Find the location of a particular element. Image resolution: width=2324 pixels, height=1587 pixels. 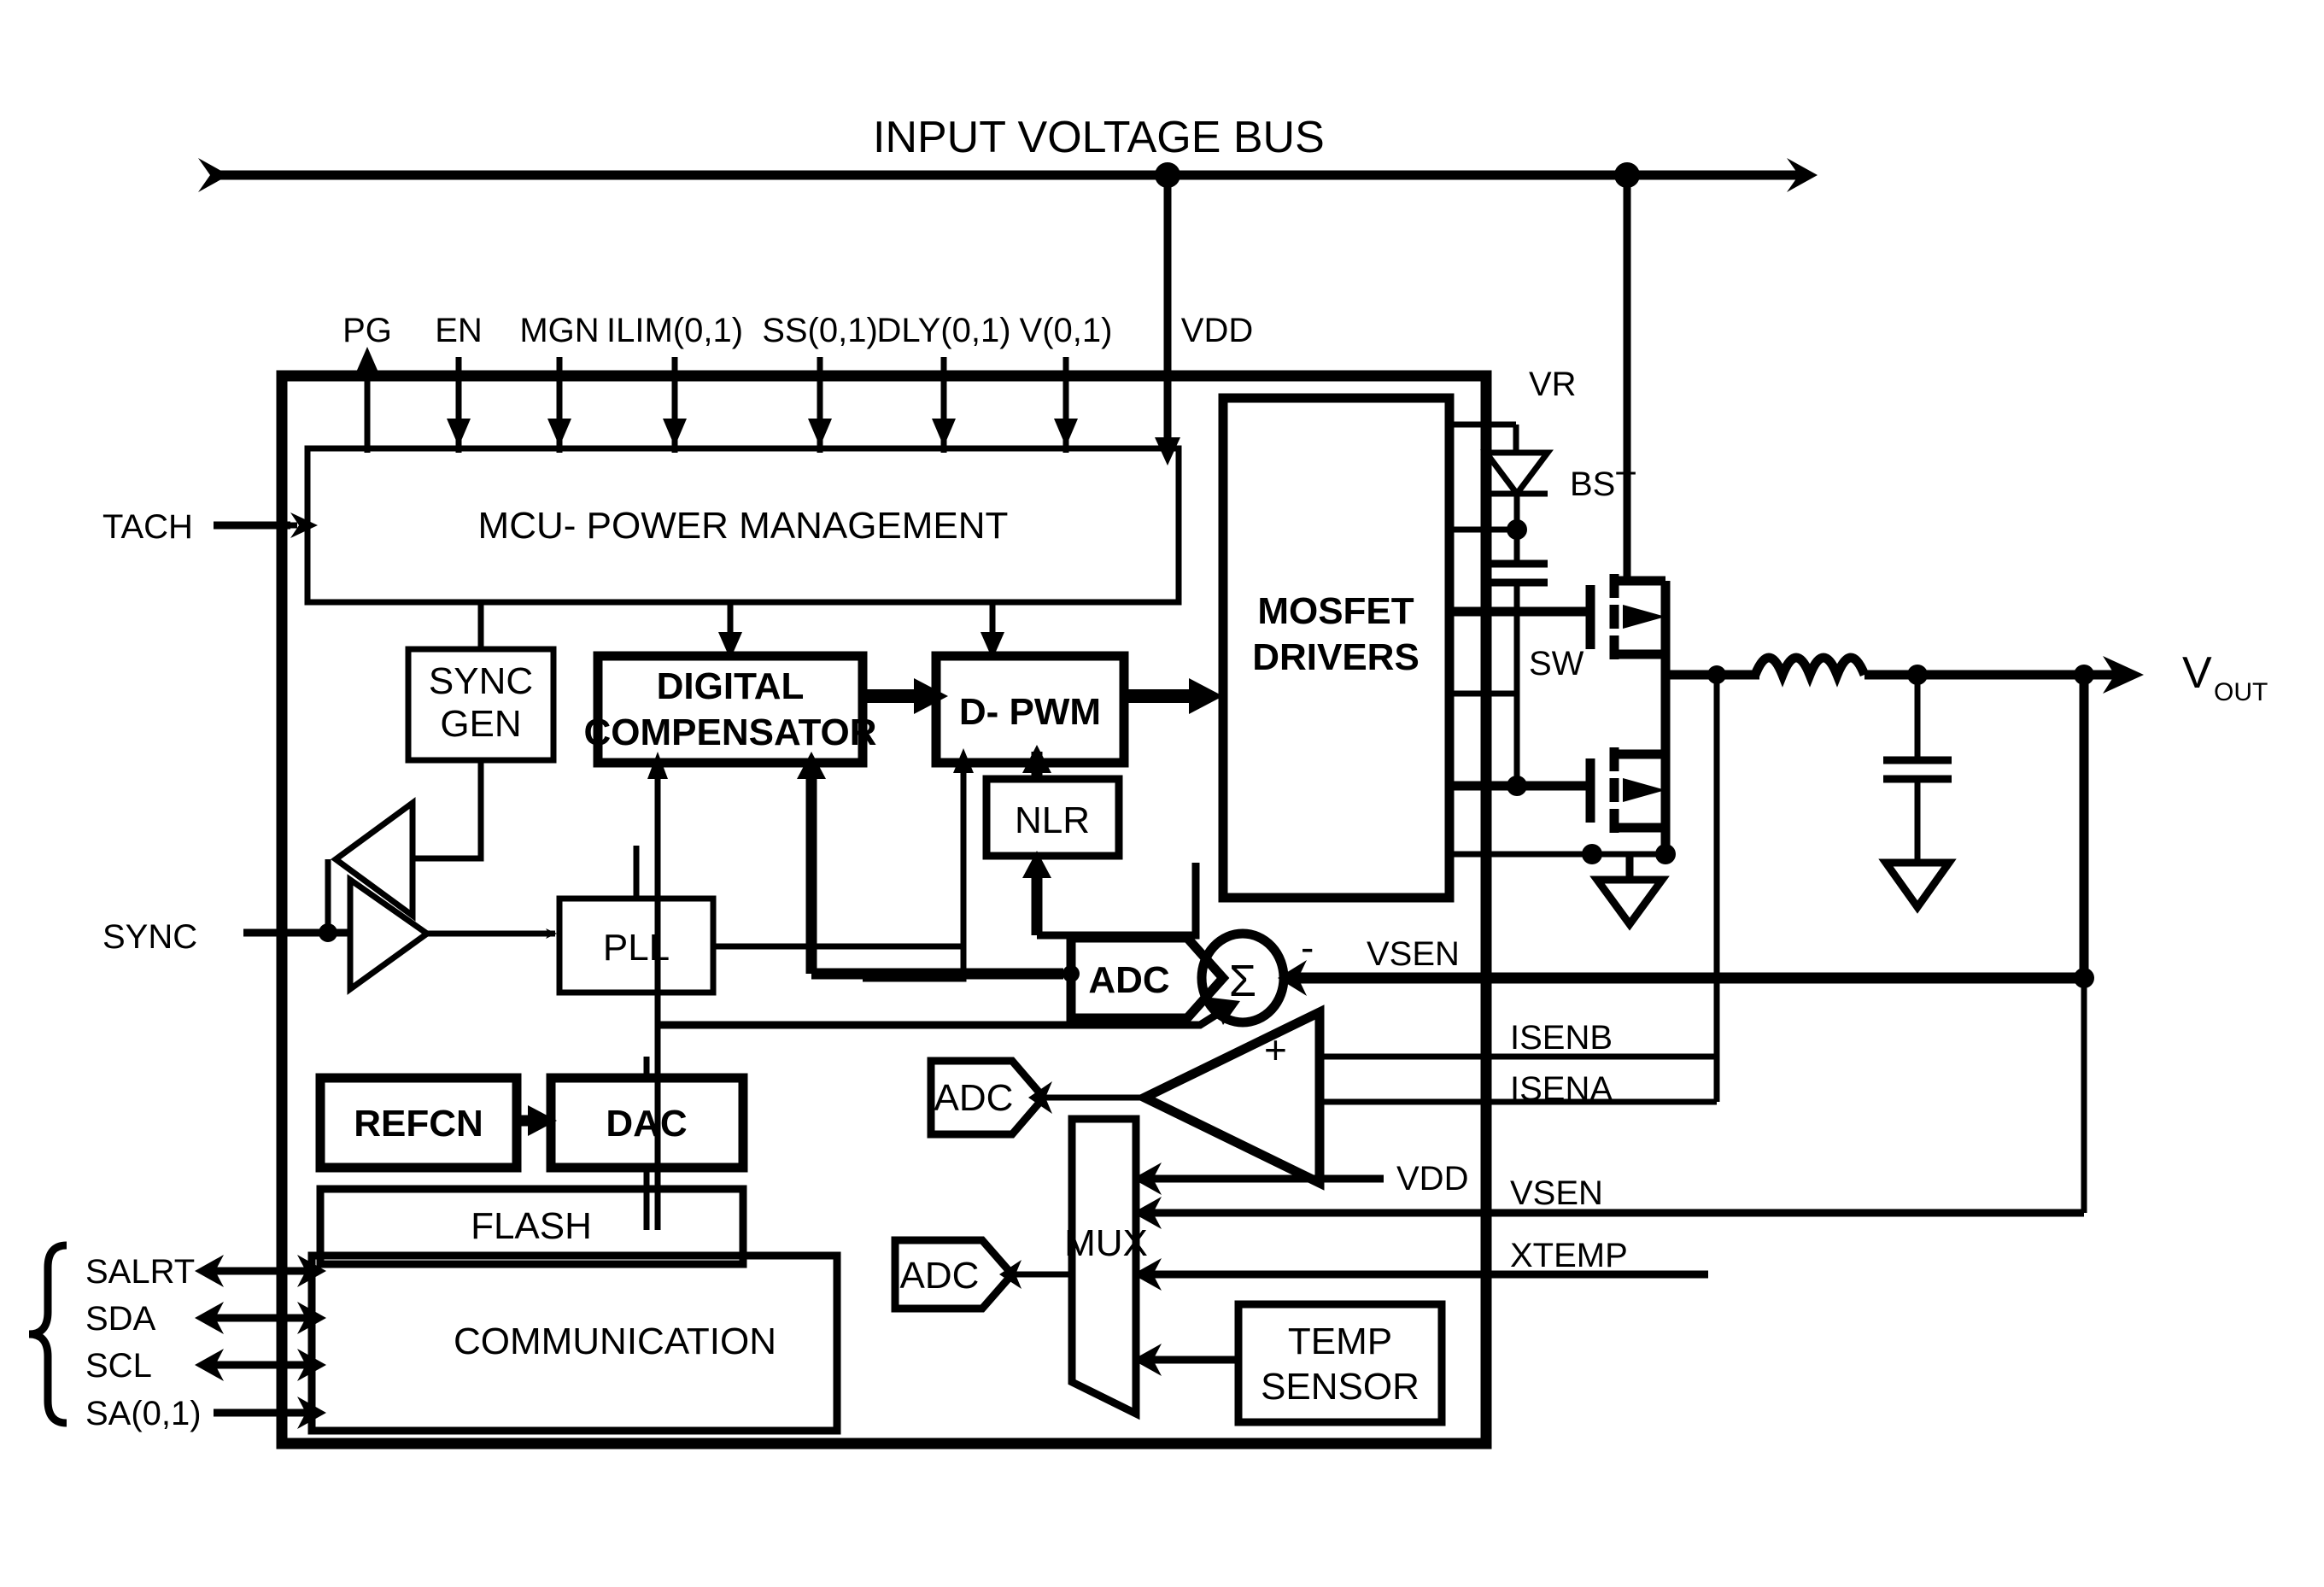

block-sync-gen-line2: GEN is located at coordinates (480, 724).